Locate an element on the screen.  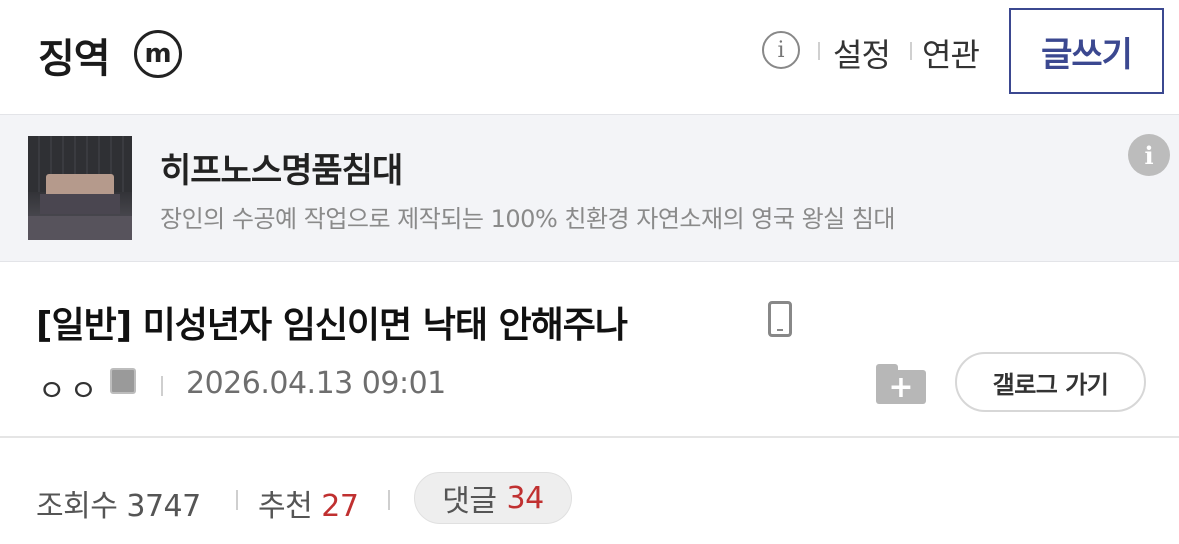
write-post-button: 글쓰기 is located at coordinates (1086, 51).